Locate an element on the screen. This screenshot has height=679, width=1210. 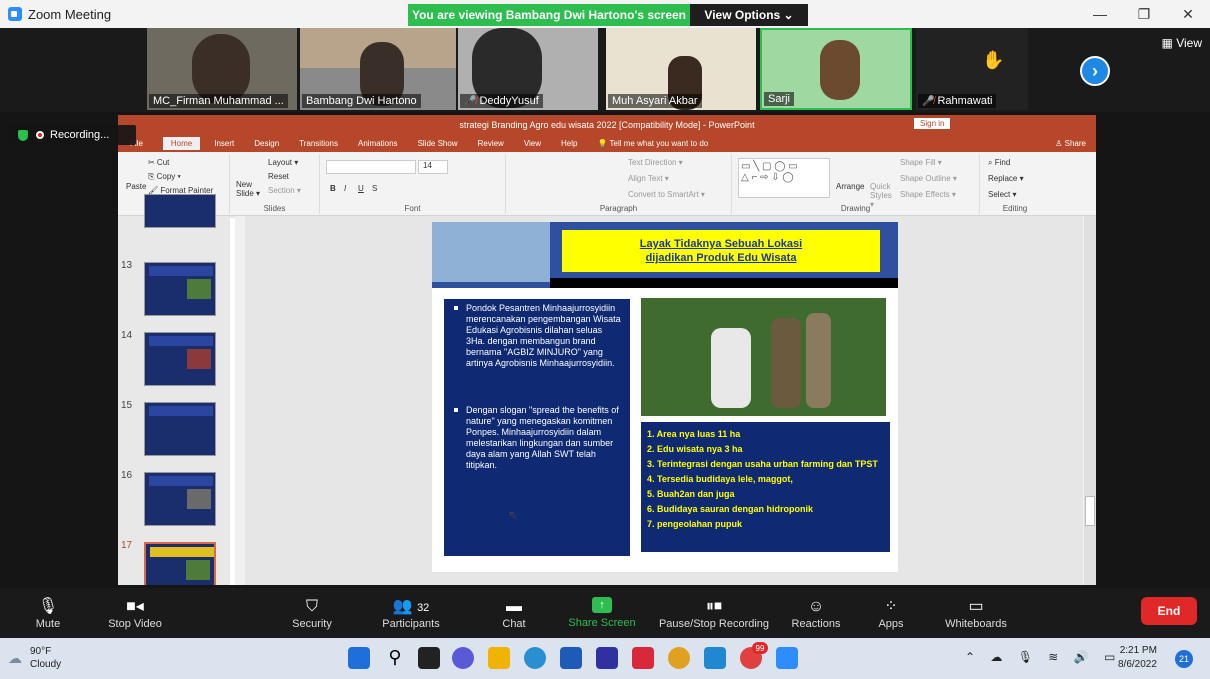
zoom-taskbar-icon is located at coordinates (787, 658).